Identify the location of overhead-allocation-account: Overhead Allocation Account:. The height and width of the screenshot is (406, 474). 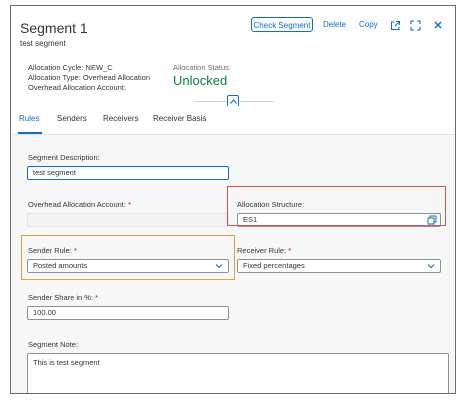
(77, 87).